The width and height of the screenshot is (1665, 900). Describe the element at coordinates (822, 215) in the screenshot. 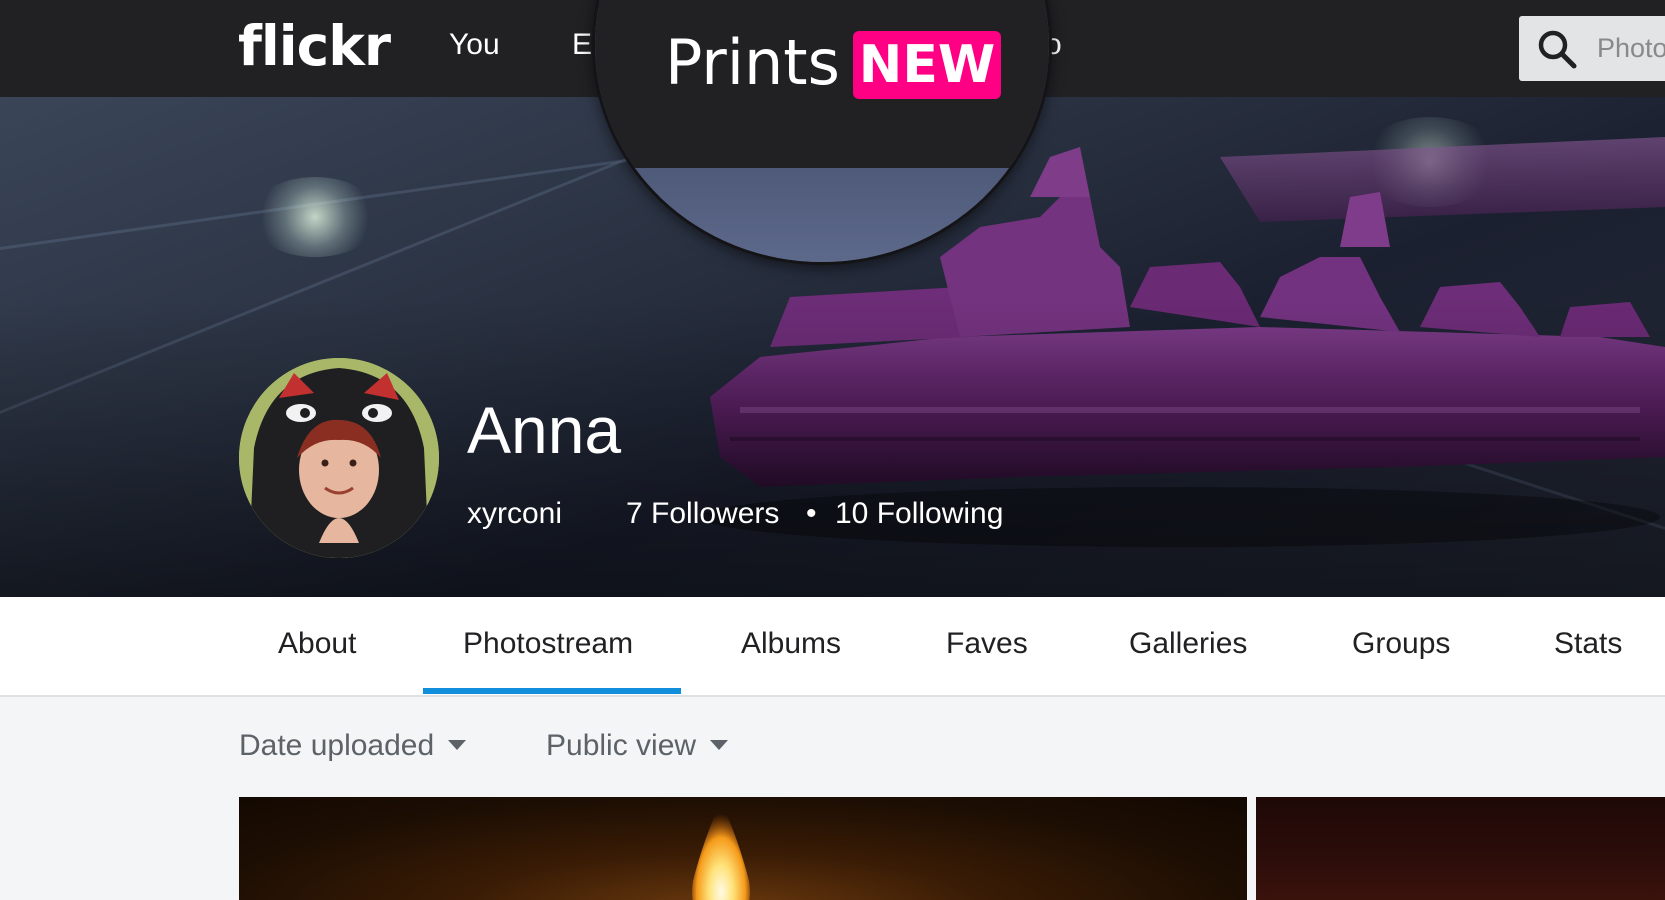

I see `magnified-cover` at that location.